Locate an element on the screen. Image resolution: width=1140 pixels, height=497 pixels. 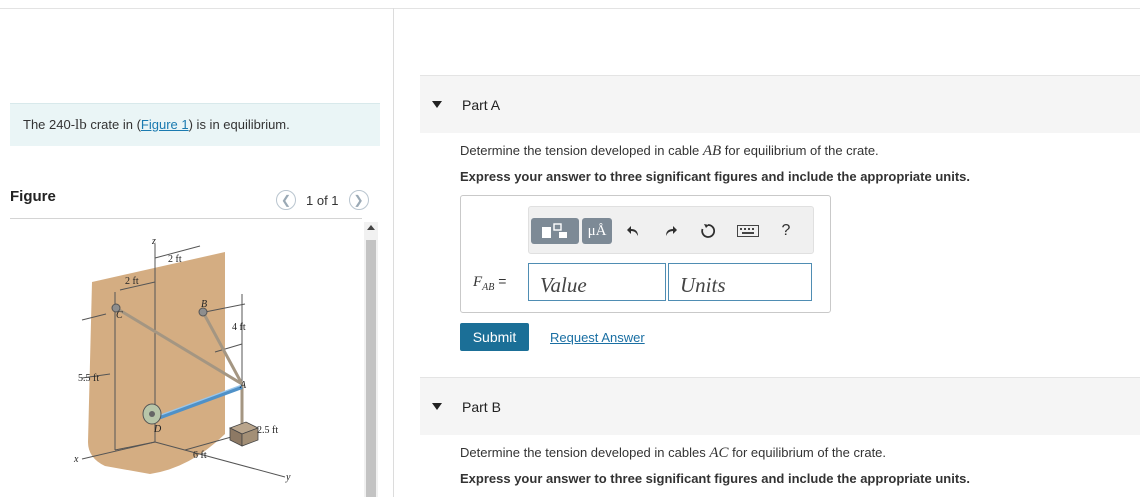
label-dim-2-5ft: 2.5 ft is located at coordinates (267, 430).